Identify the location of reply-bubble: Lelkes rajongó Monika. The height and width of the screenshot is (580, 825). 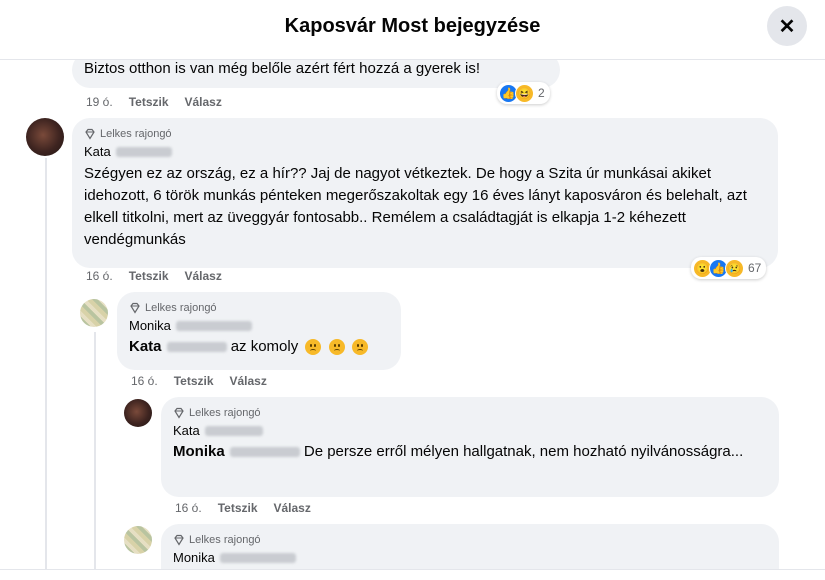
(470, 547).